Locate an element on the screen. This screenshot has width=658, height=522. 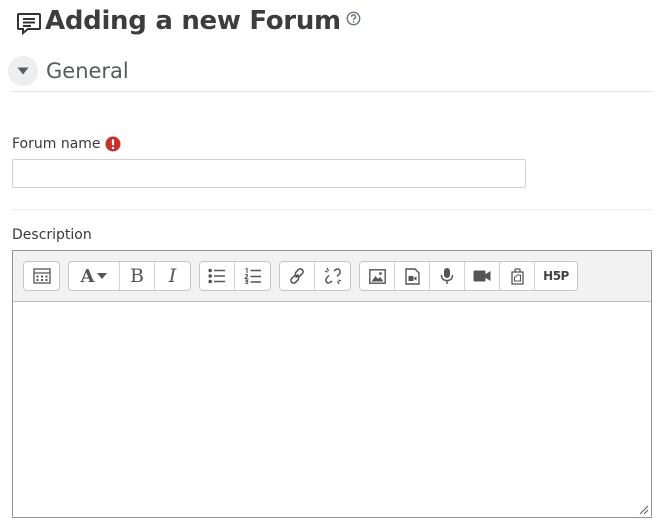
unlink-icon is located at coordinates (332, 276).